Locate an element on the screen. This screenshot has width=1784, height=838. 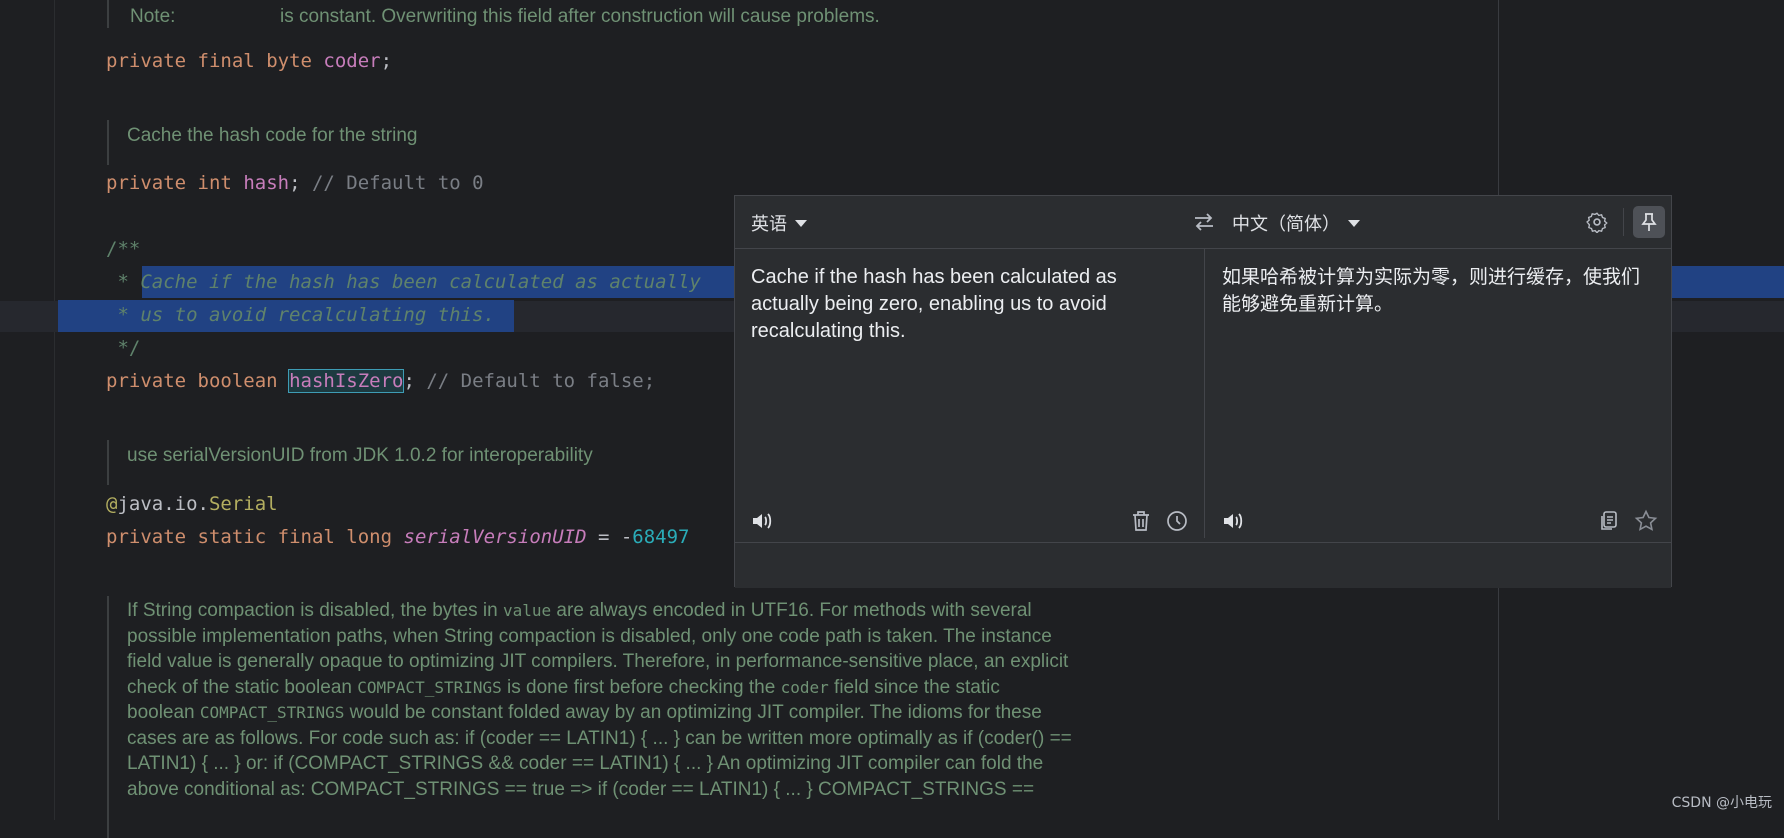
code-line-annotation: @java.io.Serial is located at coordinates (192, 504).